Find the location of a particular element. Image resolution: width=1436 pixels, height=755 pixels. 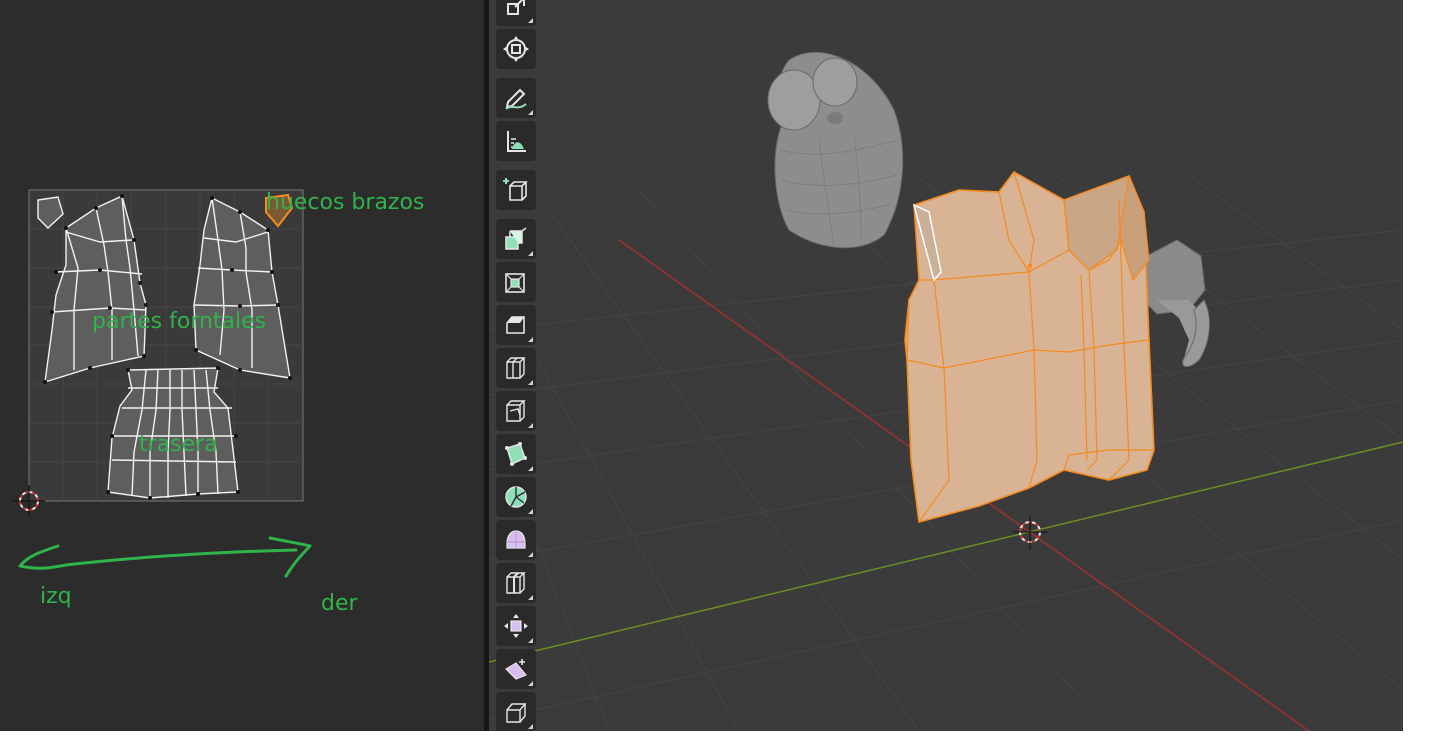

tool-annotate-button is located at coordinates (516, 98).